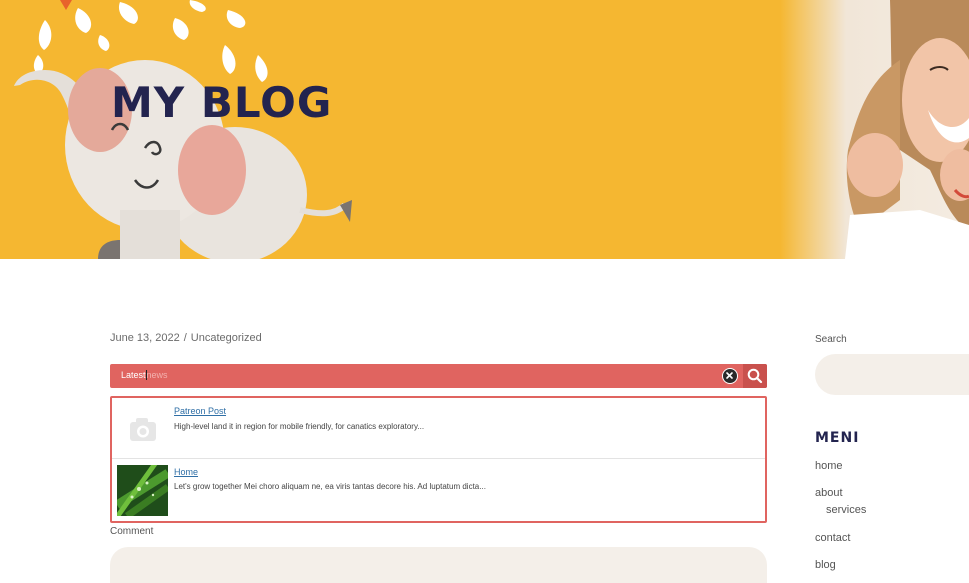 This screenshot has width=969, height=583. I want to click on search-autocomplete-hint: news, so click(157, 375).